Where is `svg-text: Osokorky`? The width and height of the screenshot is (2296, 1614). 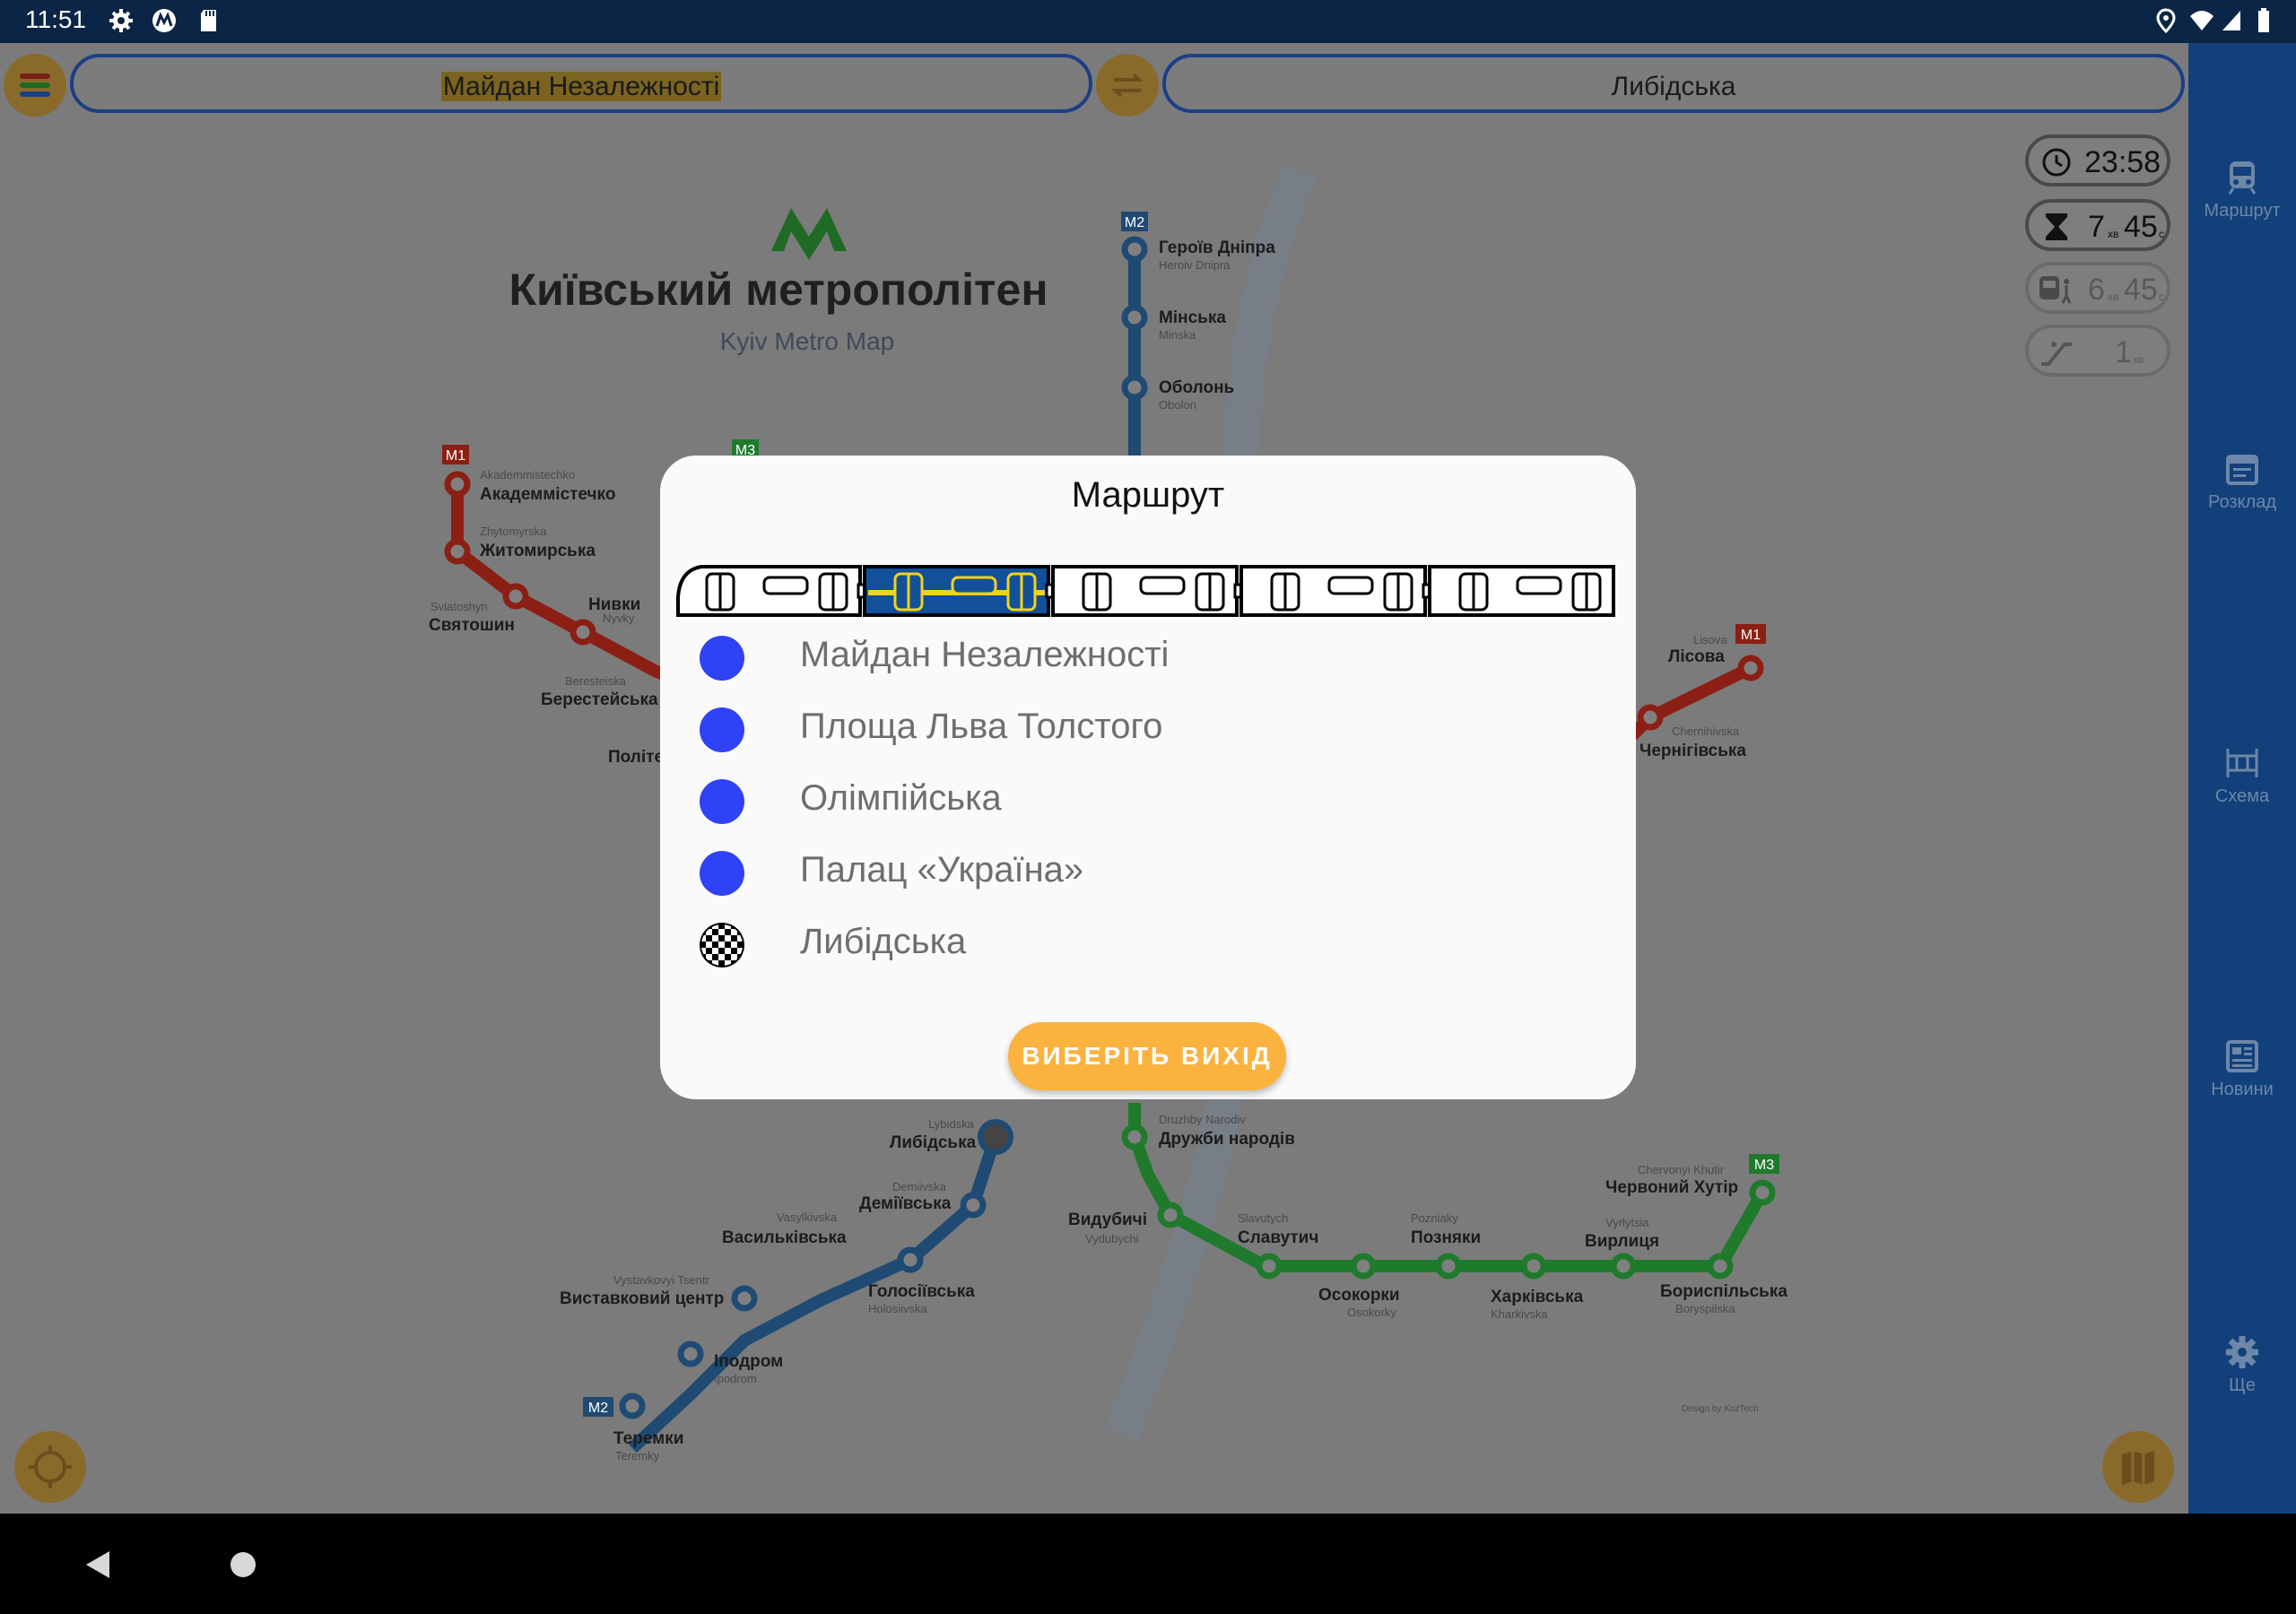
svg-text: Osokorky is located at coordinates (1371, 1312).